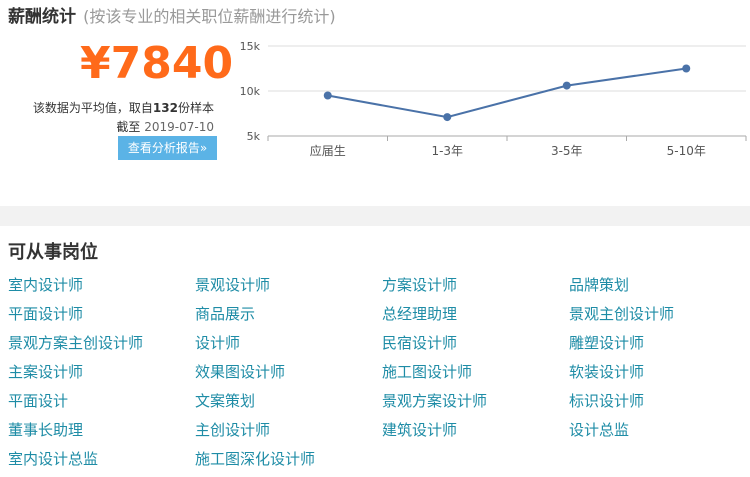 The image size is (750, 477). What do you see at coordinates (101, 343) in the screenshot?
I see `job-link: 景观方案主创设计师` at bounding box center [101, 343].